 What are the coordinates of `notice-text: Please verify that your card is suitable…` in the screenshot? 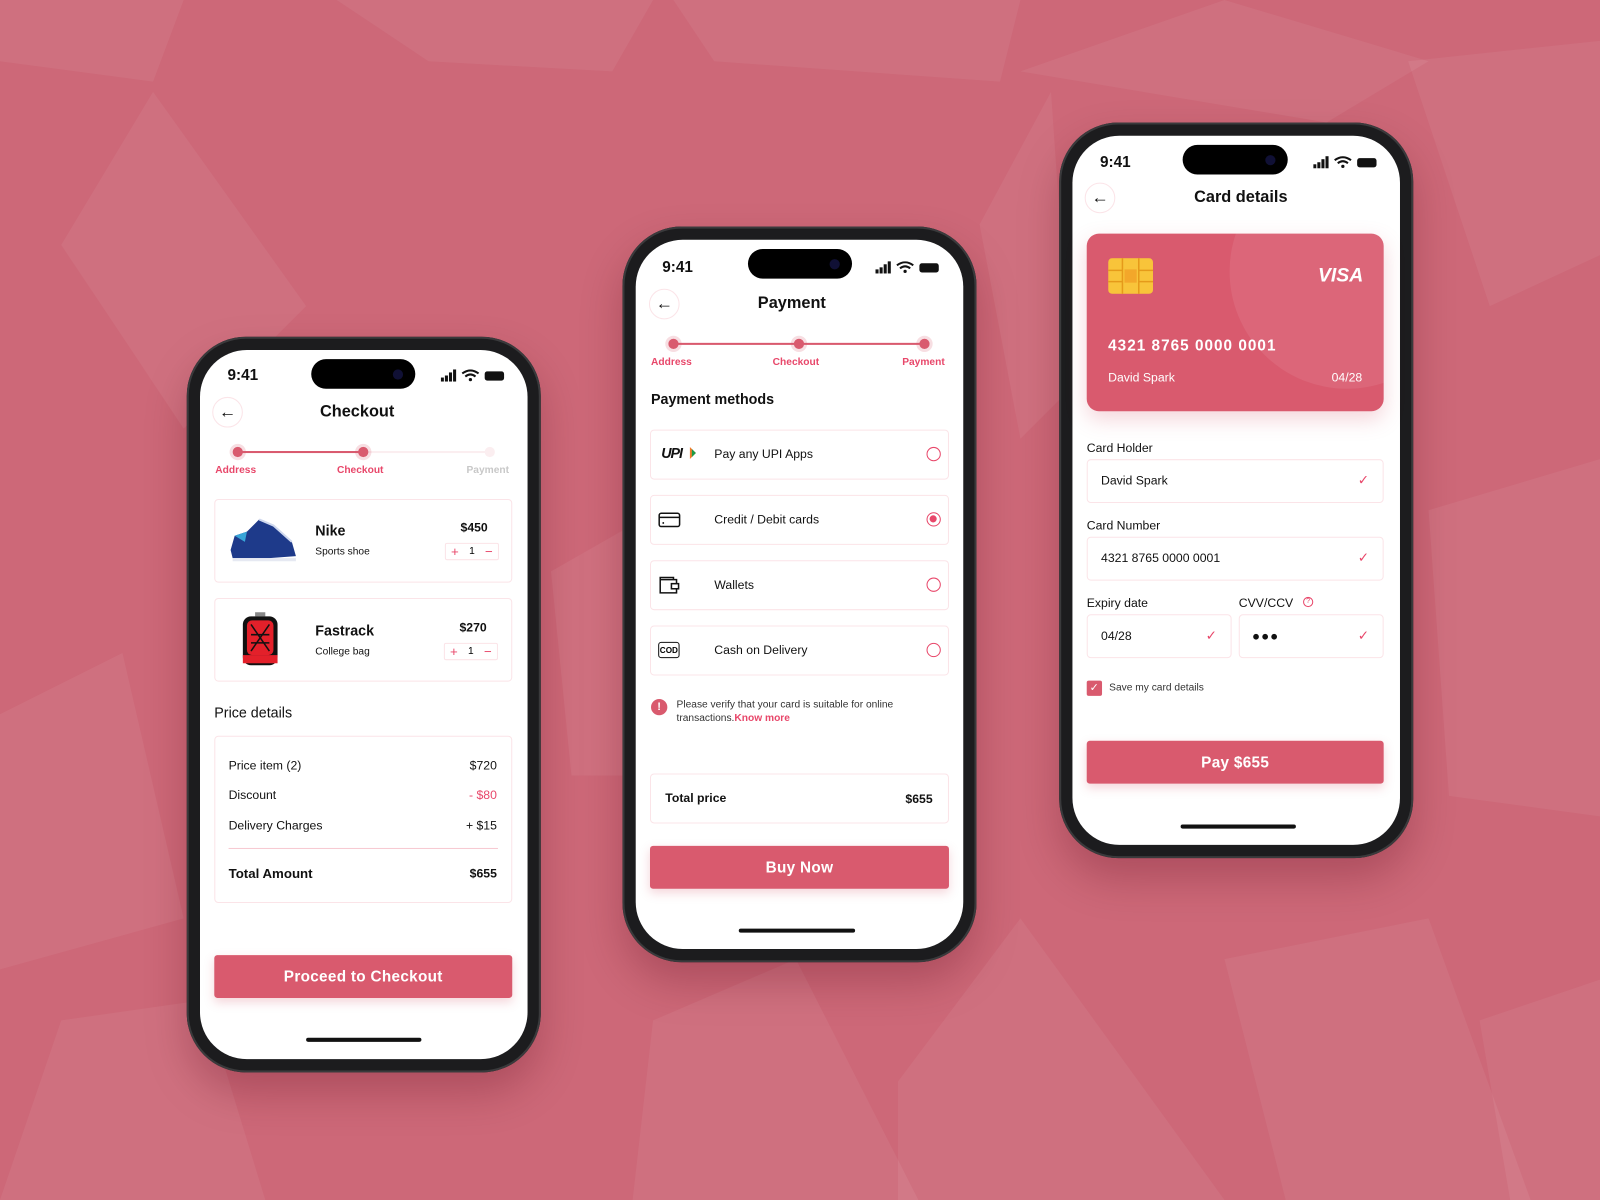 It's located at (785, 705).